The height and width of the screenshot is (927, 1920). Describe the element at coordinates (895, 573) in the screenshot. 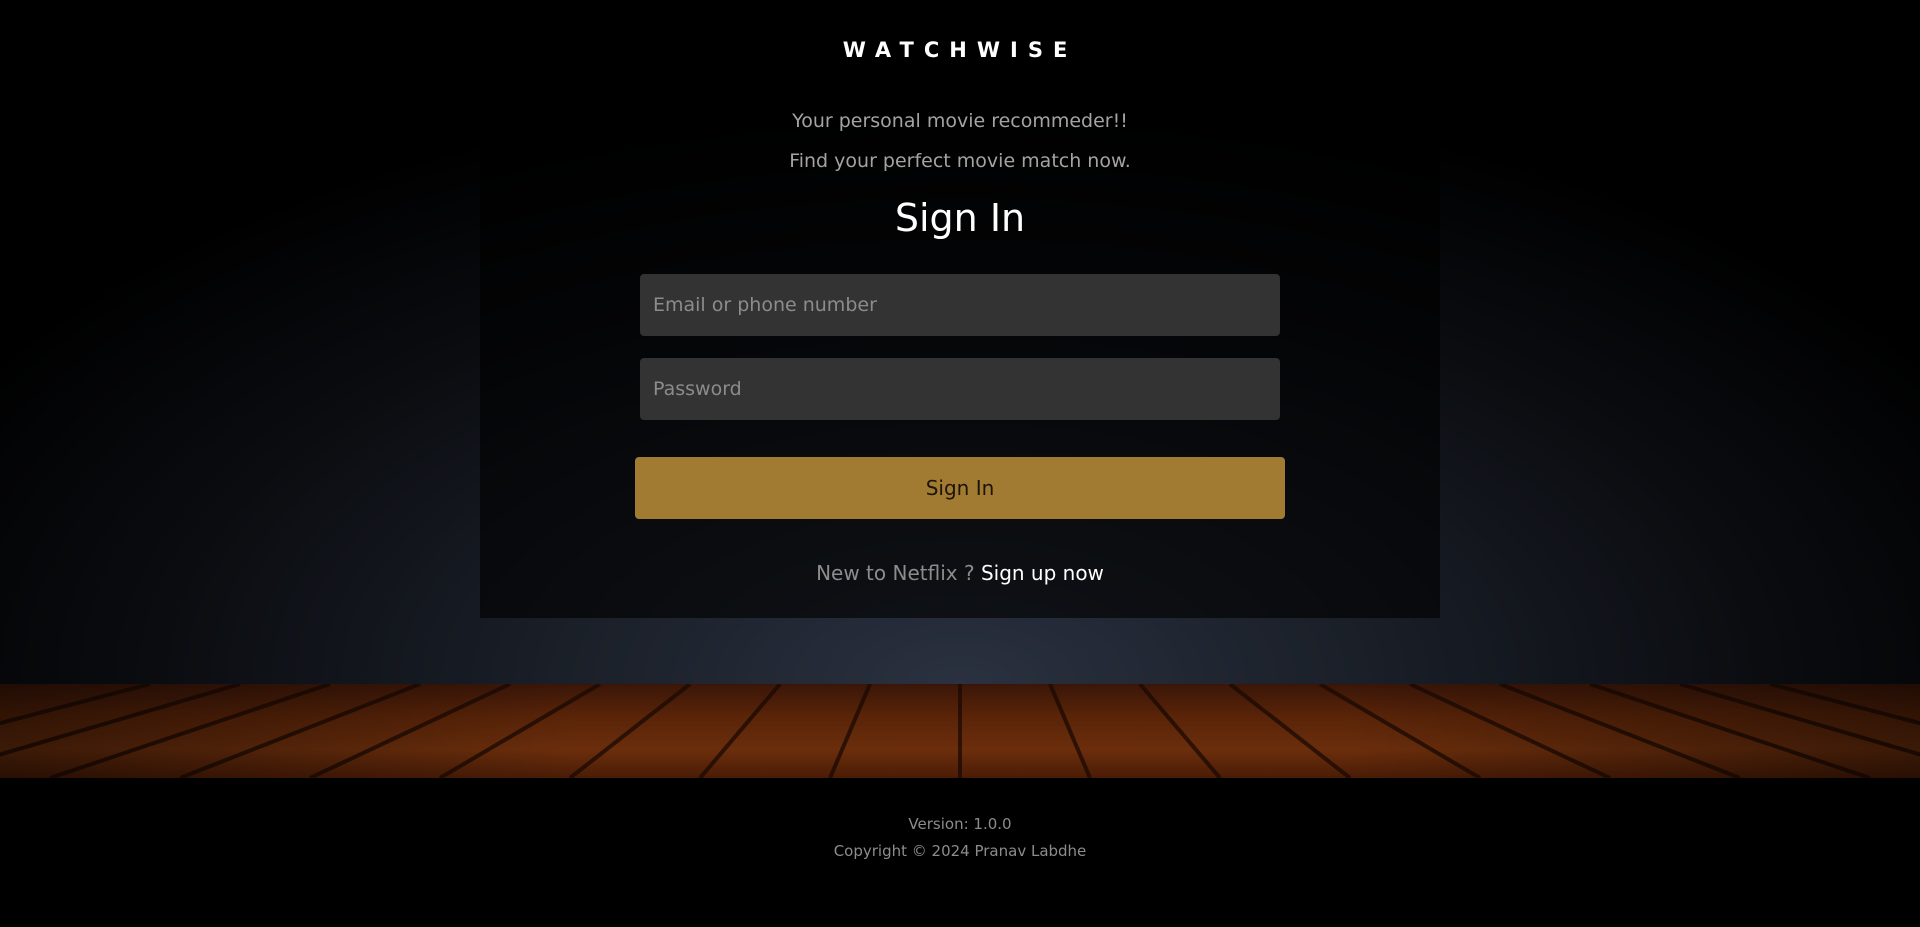

I see `signup-prompt: New to Netflix ?` at that location.